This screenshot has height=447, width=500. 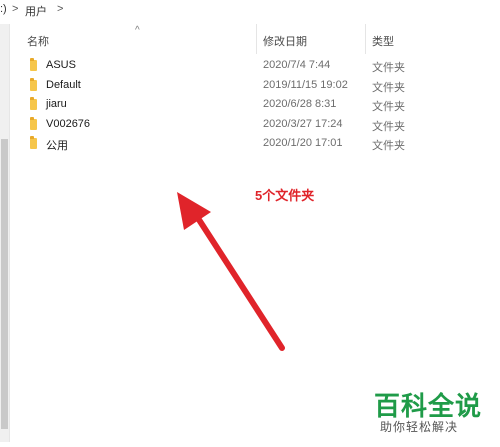 What do you see at coordinates (4, 284) in the screenshot?
I see `scrollbar-thumb` at bounding box center [4, 284].